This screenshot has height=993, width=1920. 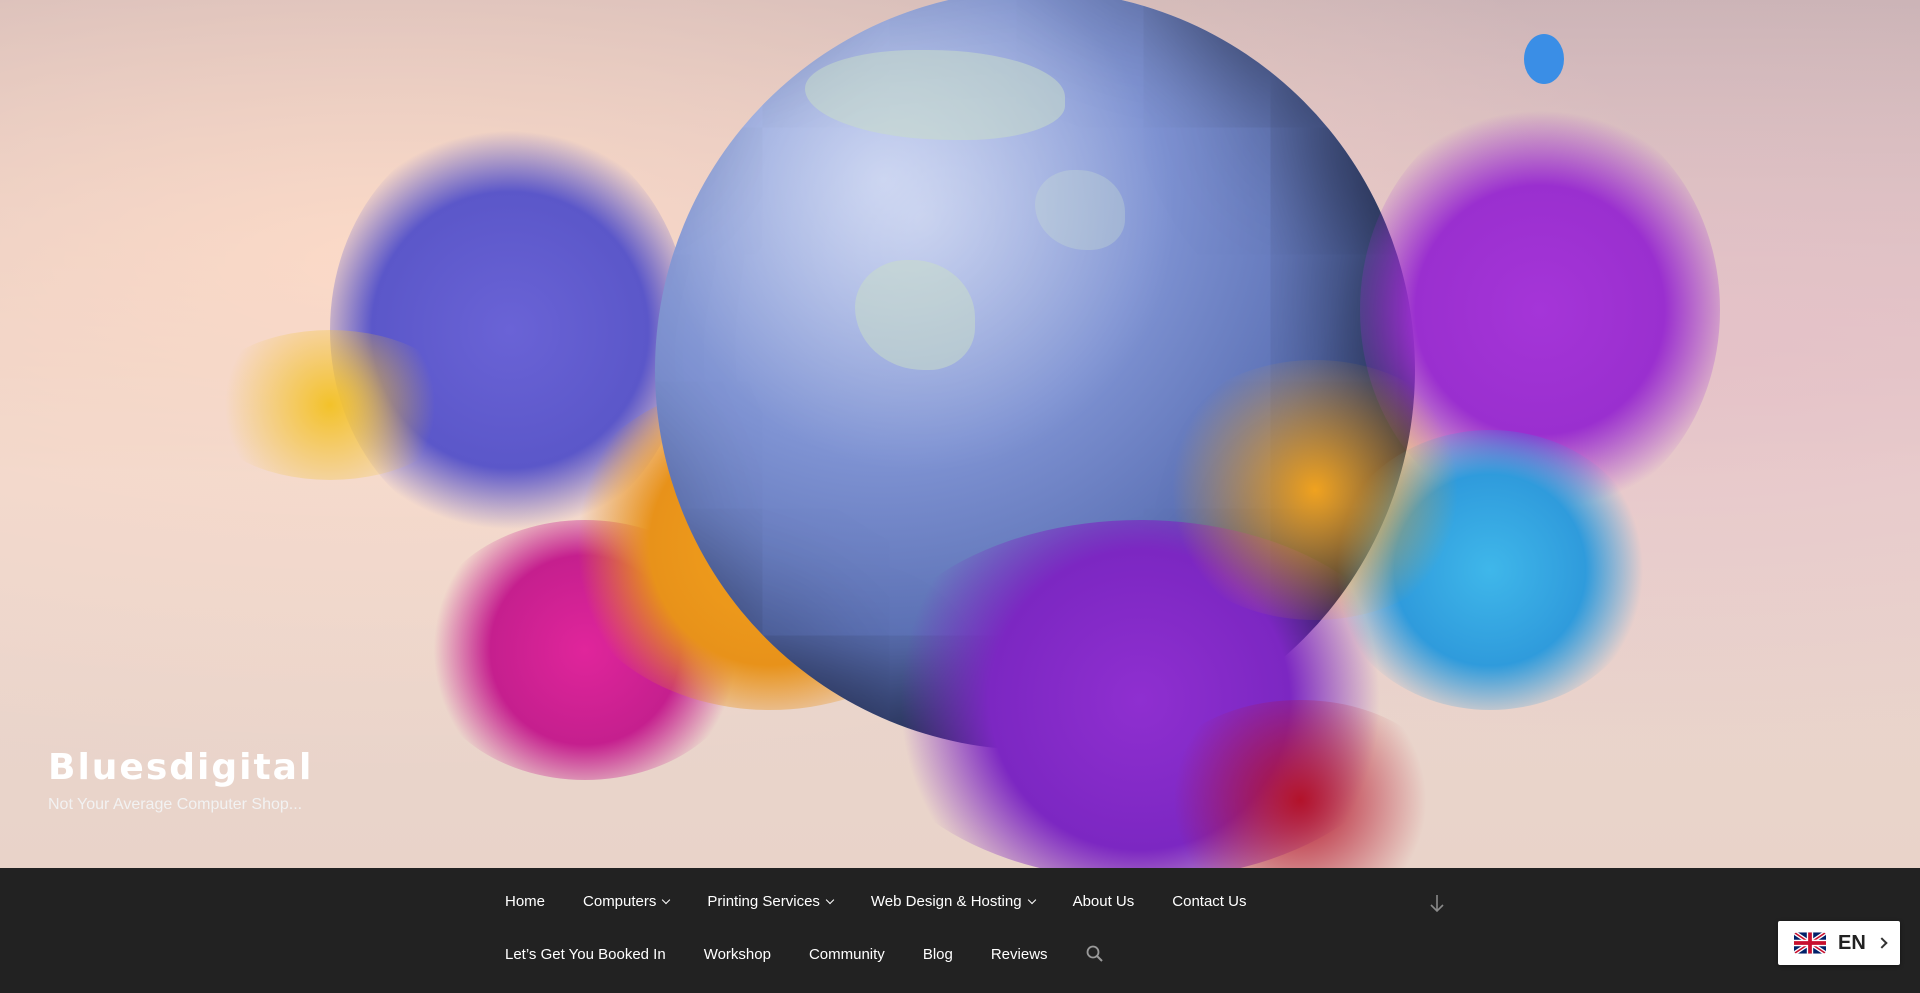 I want to click on paint-splash-yellow-right, so click(x=1315, y=490).